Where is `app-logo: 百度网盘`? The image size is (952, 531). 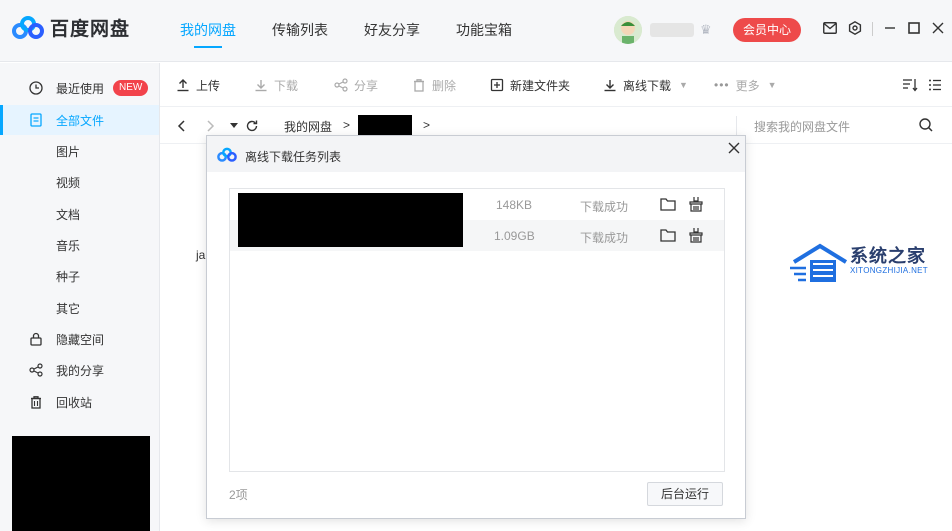
app-logo: 百度网盘 is located at coordinates (71, 27).